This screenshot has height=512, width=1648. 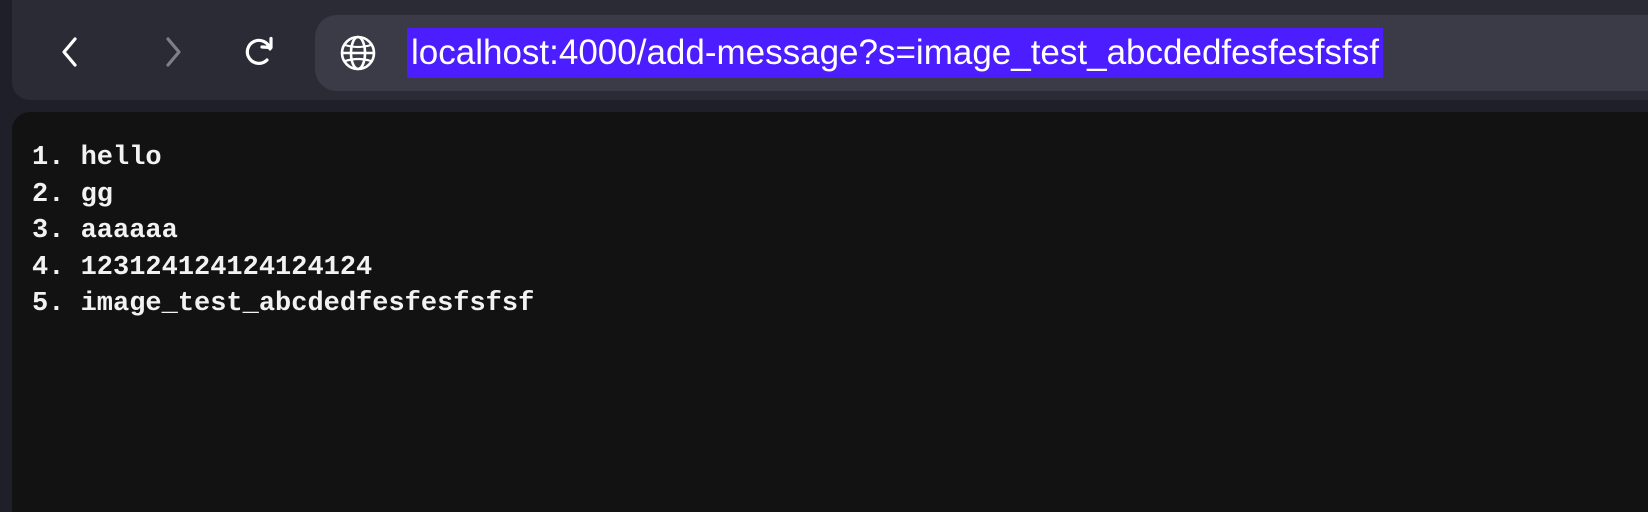 I want to click on chevron-left-icon, so click(x=69, y=52).